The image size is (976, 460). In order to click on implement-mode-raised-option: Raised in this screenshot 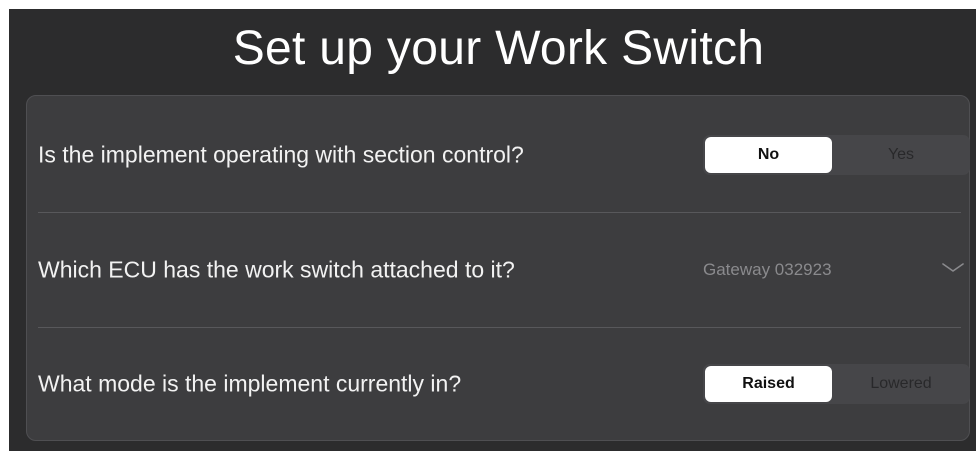, I will do `click(768, 384)`.